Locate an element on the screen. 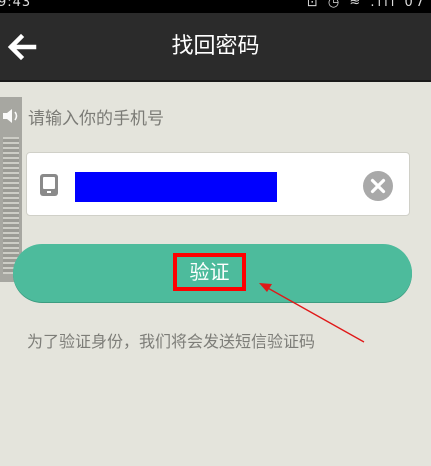  phone-prompt-label: 请输入你的手机号 is located at coordinates (96, 119).